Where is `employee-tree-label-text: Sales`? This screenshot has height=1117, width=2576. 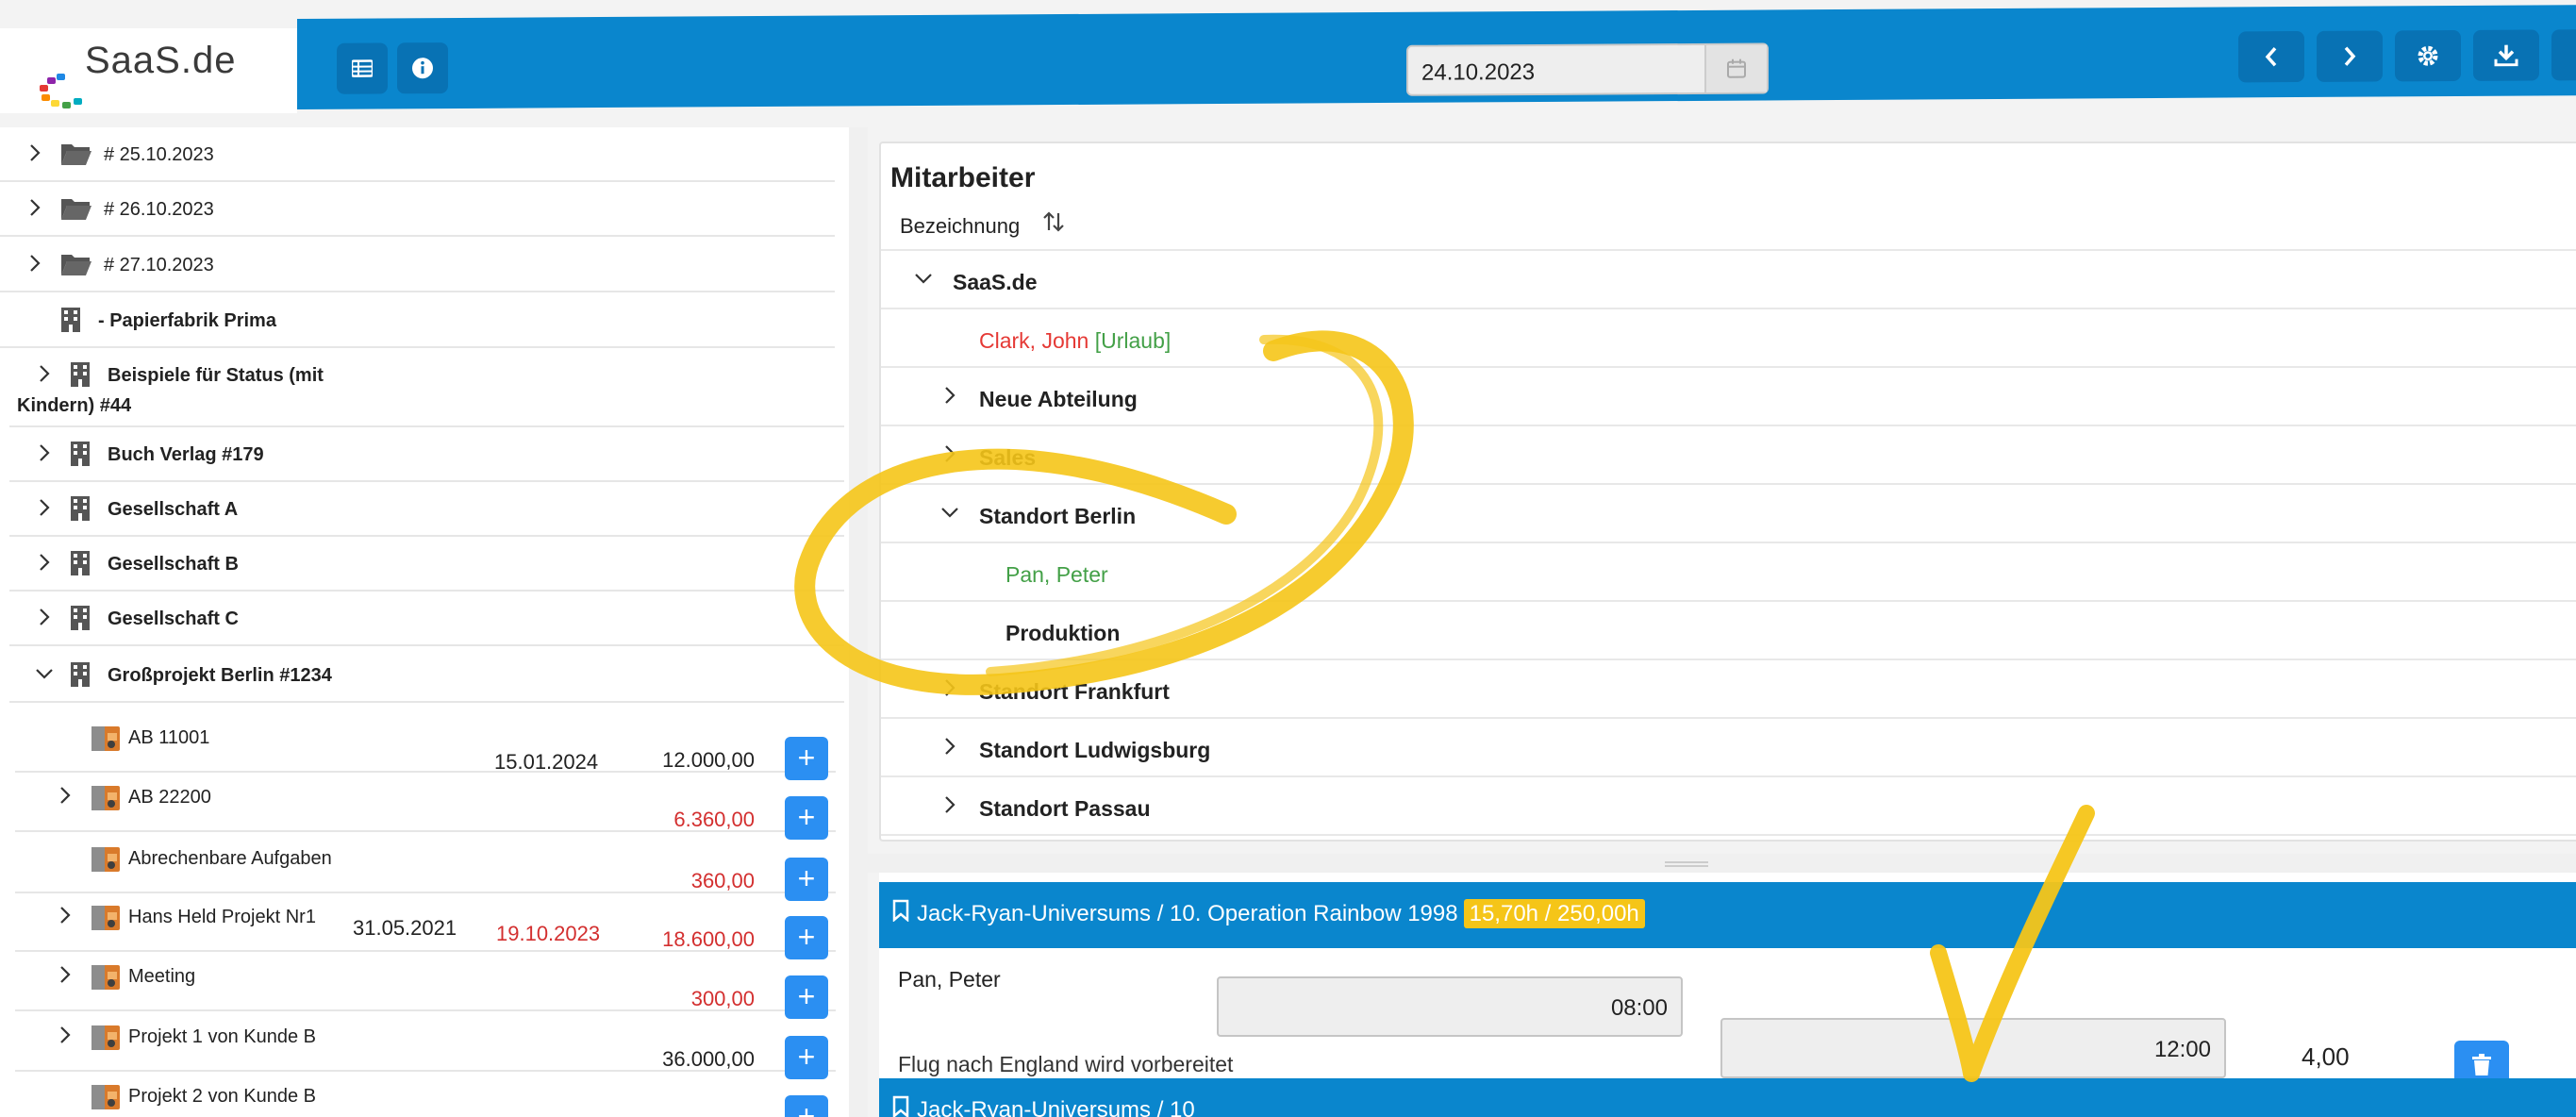
employee-tree-label-text: Sales is located at coordinates (1008, 458).